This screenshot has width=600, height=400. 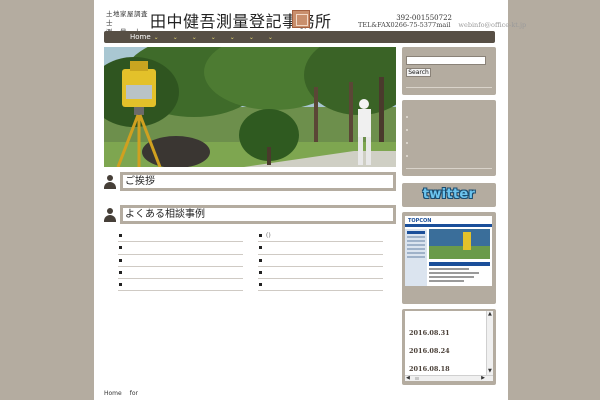 What do you see at coordinates (301, 19) in the screenshot?
I see `seal-stamp-icon` at bounding box center [301, 19].